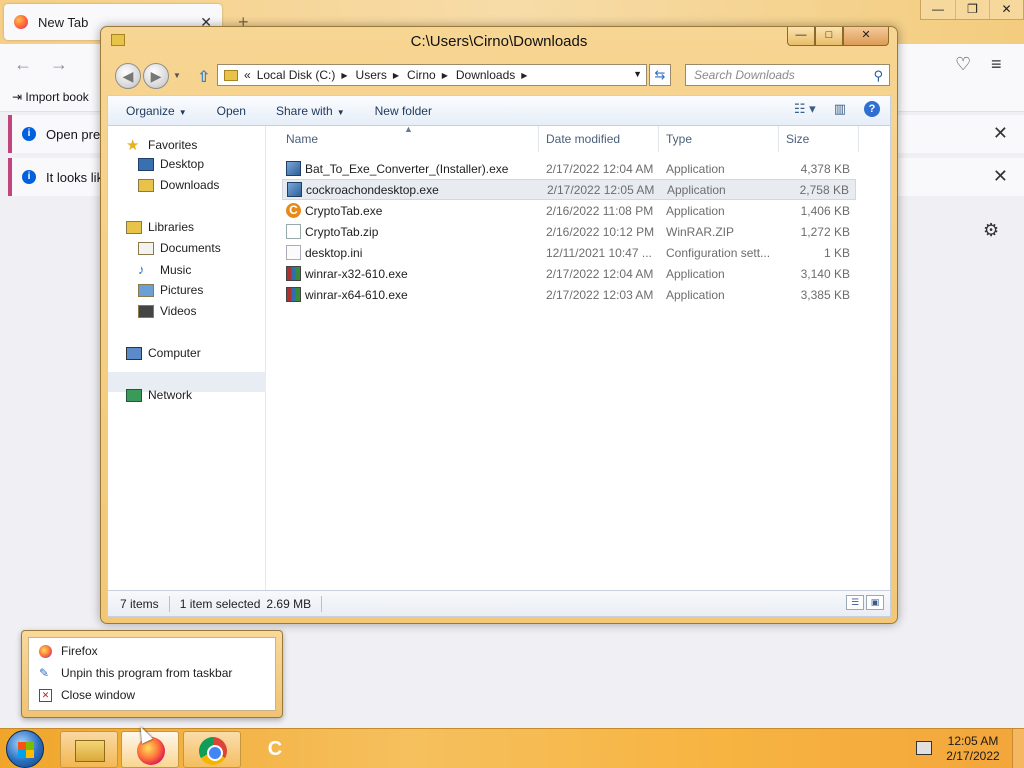 The image size is (1024, 768). What do you see at coordinates (963, 64) in the screenshot?
I see `pocket-icon: ♡` at bounding box center [963, 64].